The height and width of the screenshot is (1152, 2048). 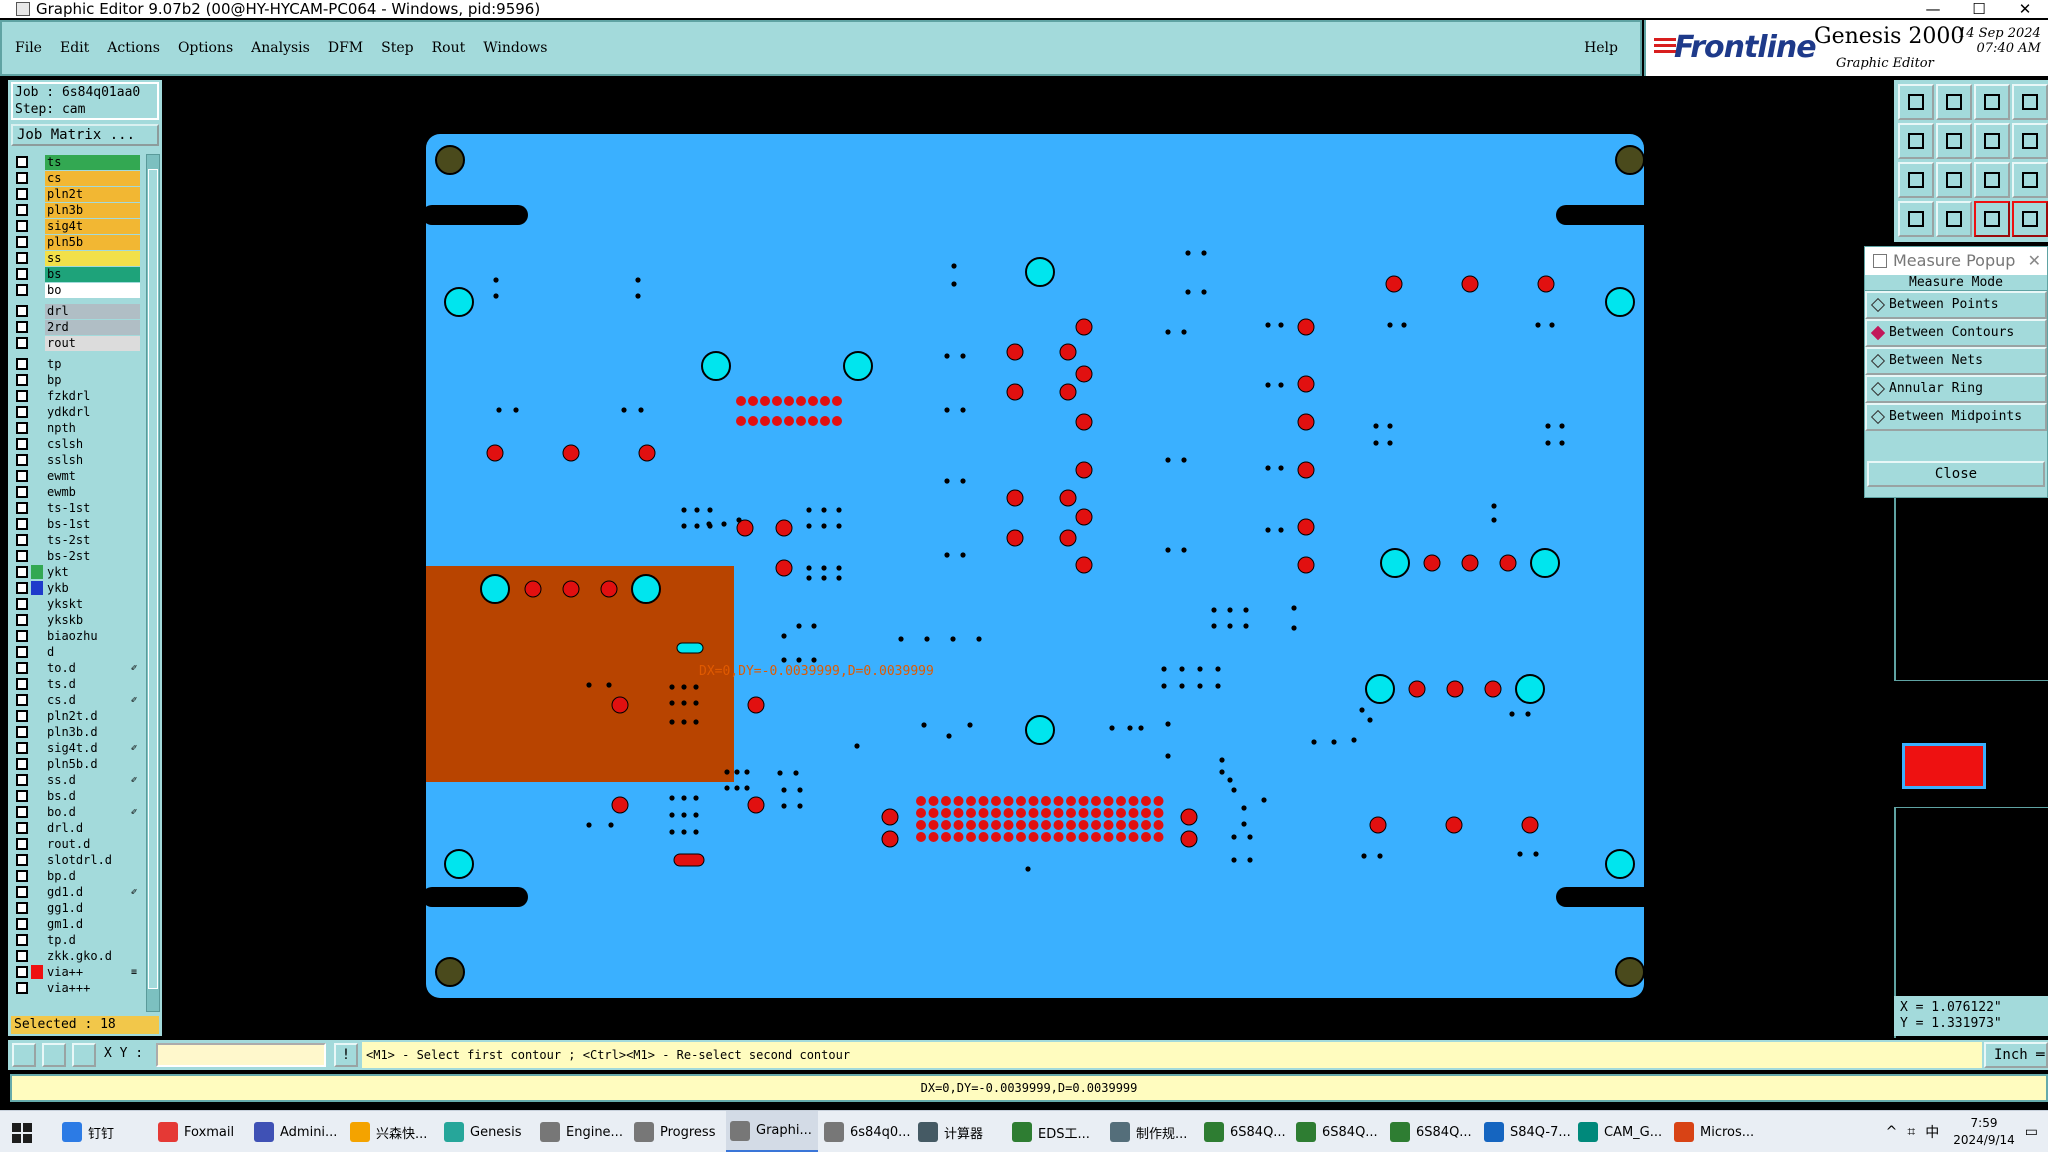 I want to click on menu-rout: Rout, so click(x=449, y=48).